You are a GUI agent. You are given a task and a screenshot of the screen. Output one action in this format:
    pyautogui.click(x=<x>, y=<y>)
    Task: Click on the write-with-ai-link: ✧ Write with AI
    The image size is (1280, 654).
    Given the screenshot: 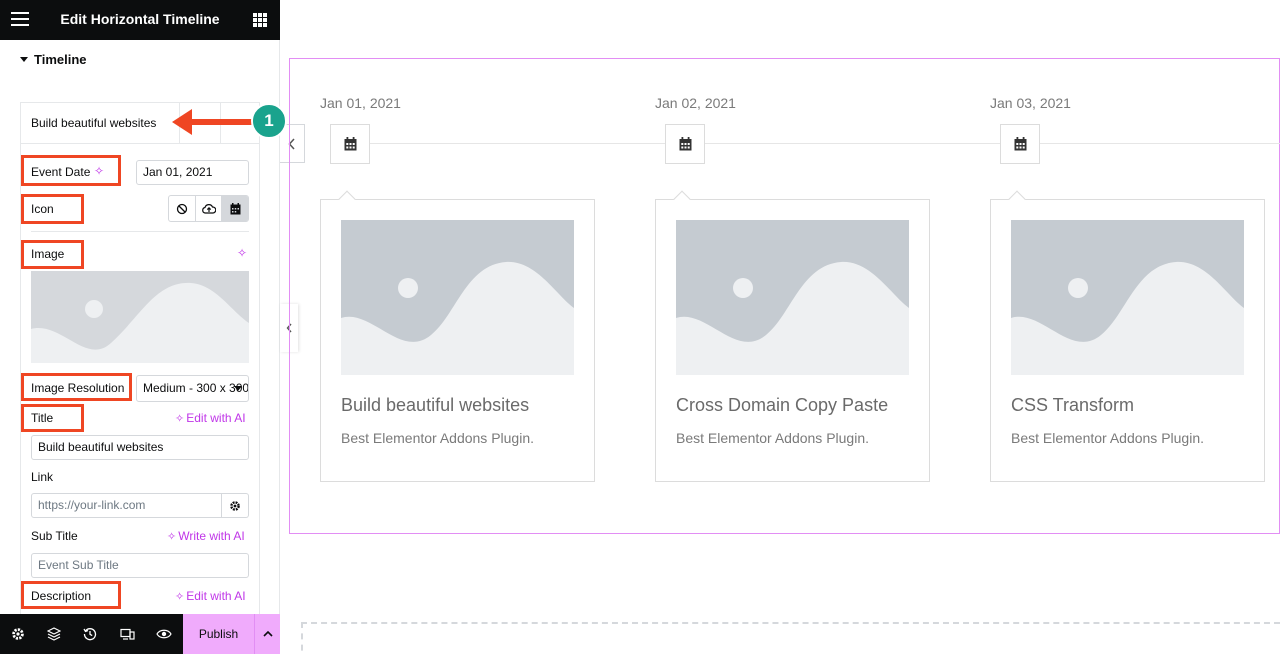 What is the action you would take?
    pyautogui.click(x=206, y=536)
    